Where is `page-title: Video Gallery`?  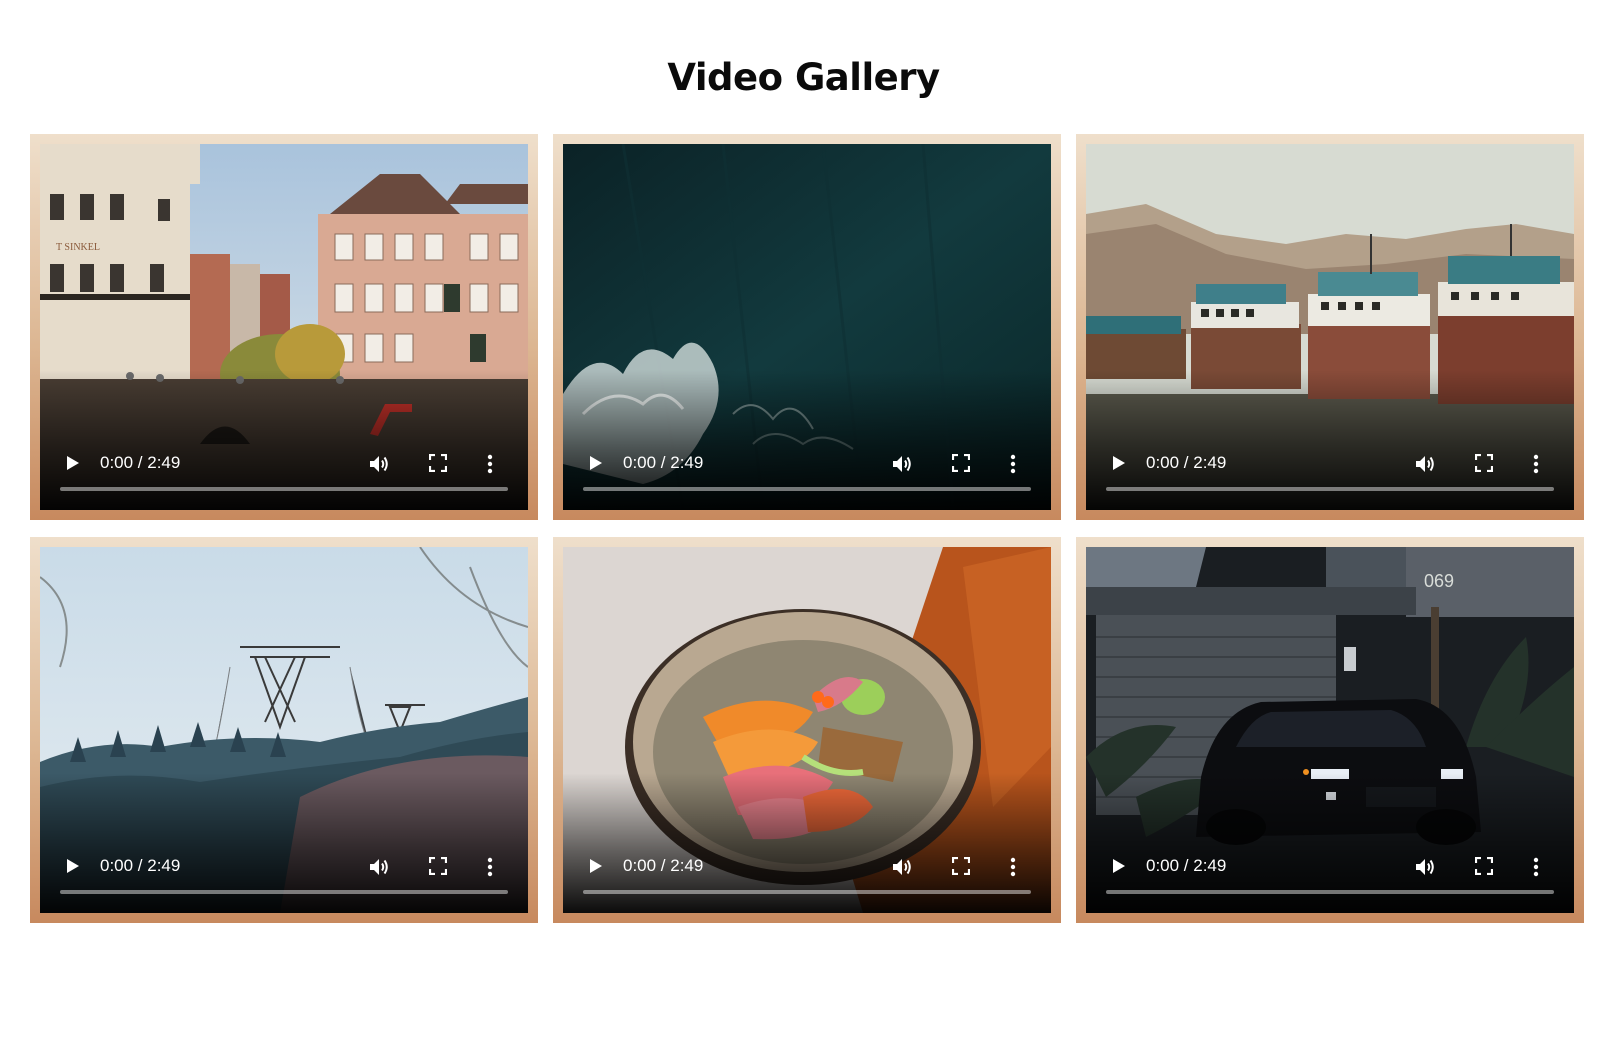 page-title: Video Gallery is located at coordinates (803, 77).